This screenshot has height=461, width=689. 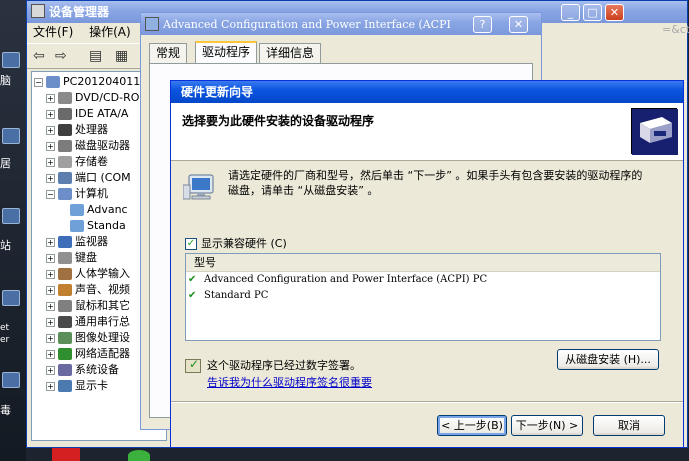 I want to click on tree-category-item: + 端口 (COM, so click(x=88, y=178).